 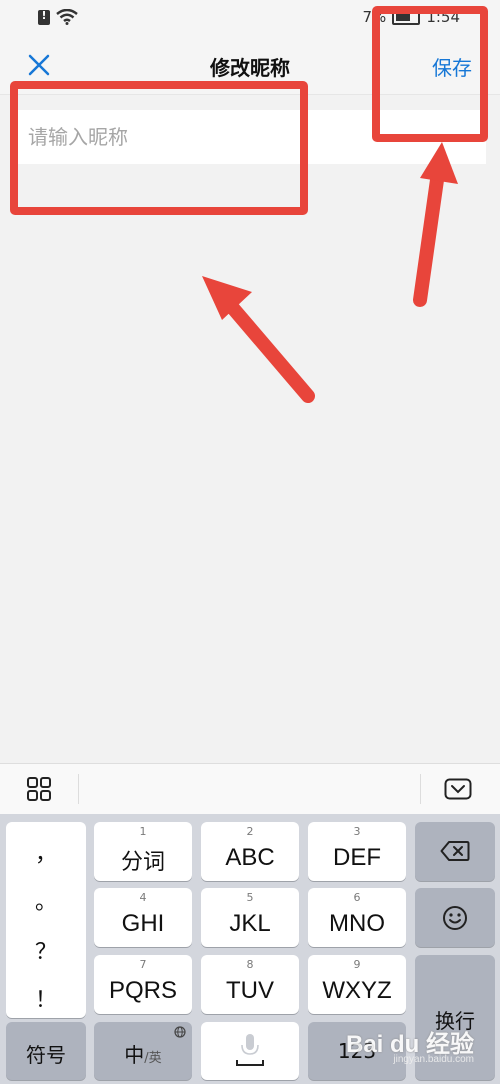 I want to click on backspace-key, so click(x=455, y=851).